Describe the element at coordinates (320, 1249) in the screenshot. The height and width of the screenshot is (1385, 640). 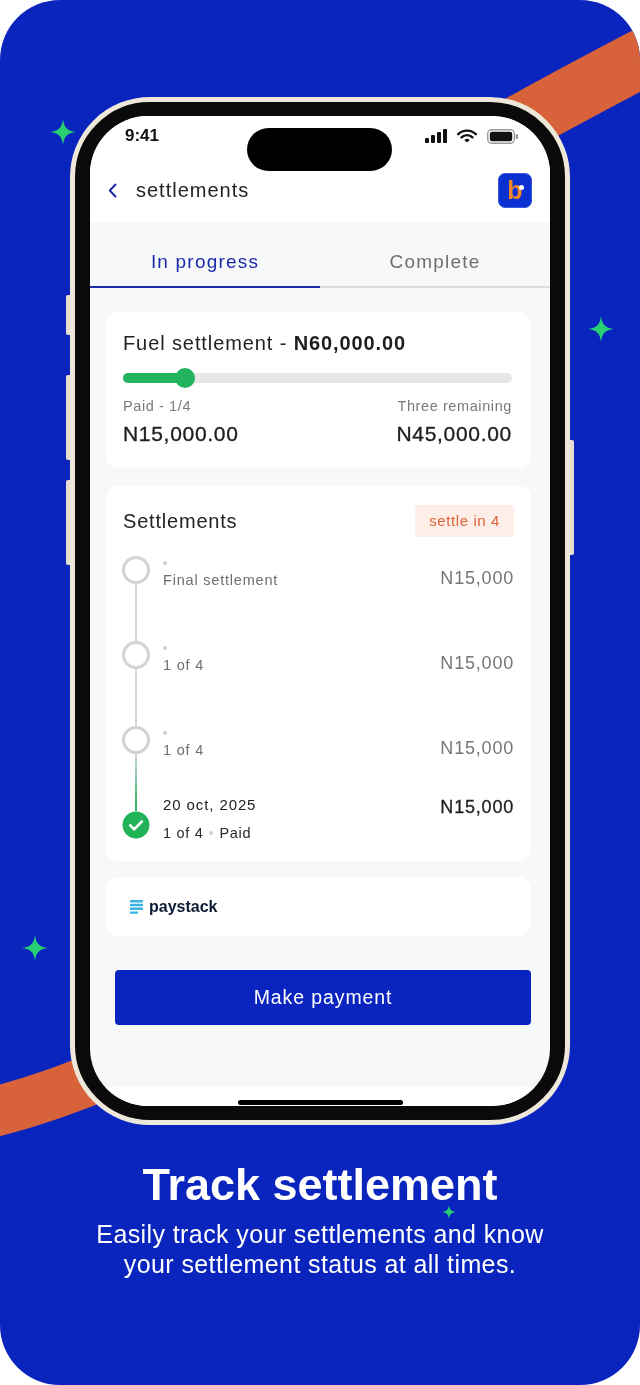
I see `caption-text: Easily track your settlements and know your settlement status at all times.` at that location.